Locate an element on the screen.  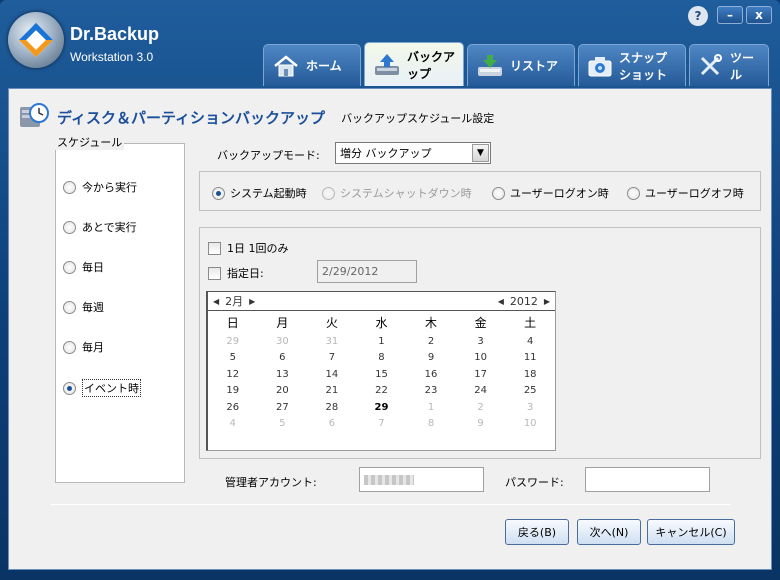
weekday-label: 水 is located at coordinates (381, 322).